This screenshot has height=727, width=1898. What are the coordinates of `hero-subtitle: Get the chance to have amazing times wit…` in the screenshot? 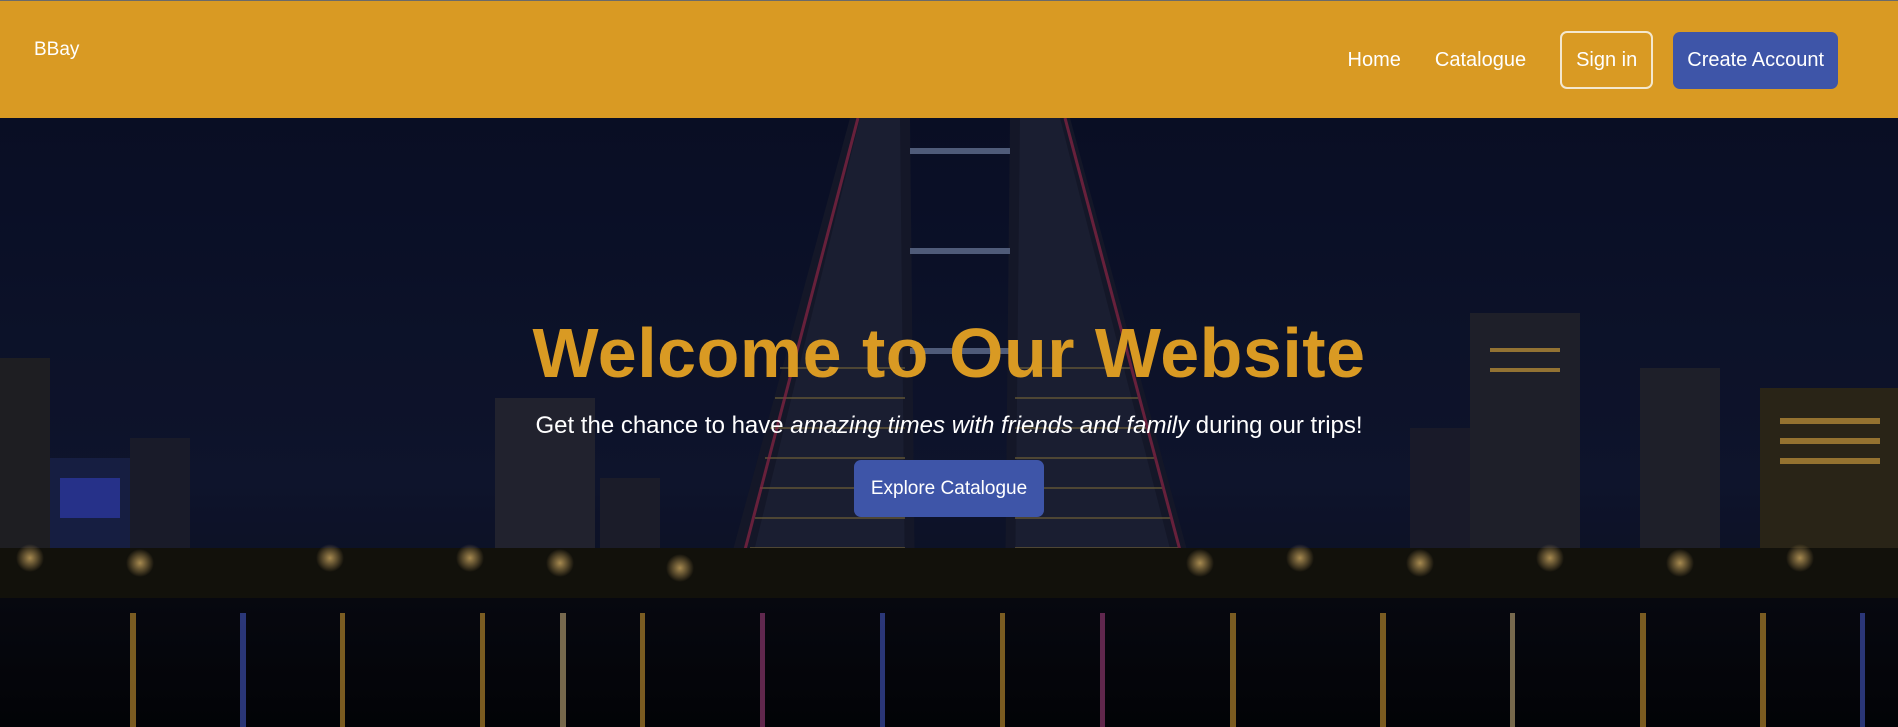 It's located at (949, 426).